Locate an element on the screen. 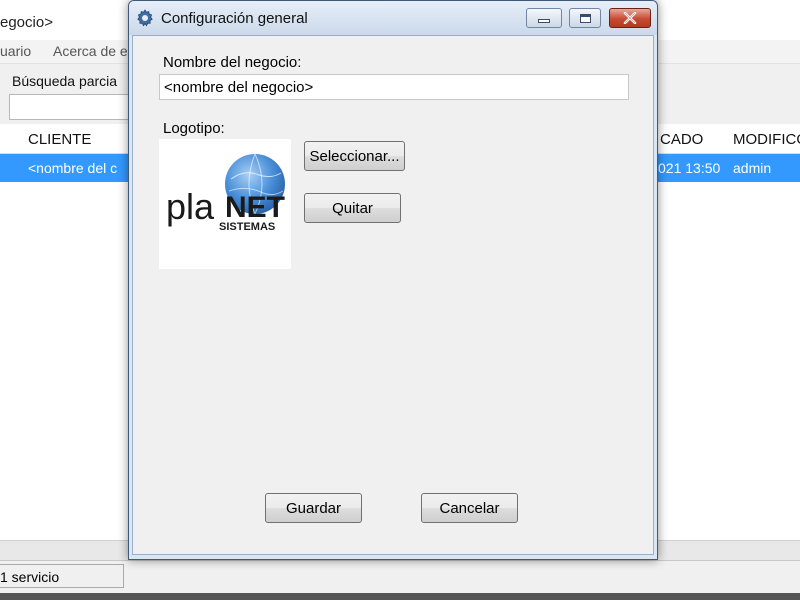  remove-logo-button: Quitar is located at coordinates (352, 208).